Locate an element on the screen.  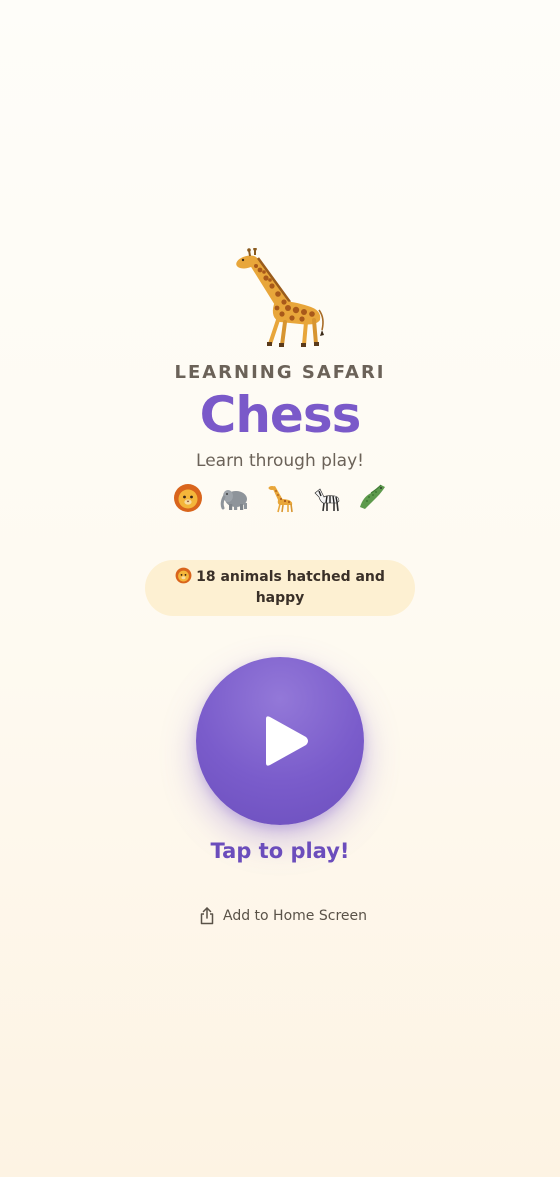
add-to-home-screen-label: Add to Home Screen is located at coordinates (295, 916).